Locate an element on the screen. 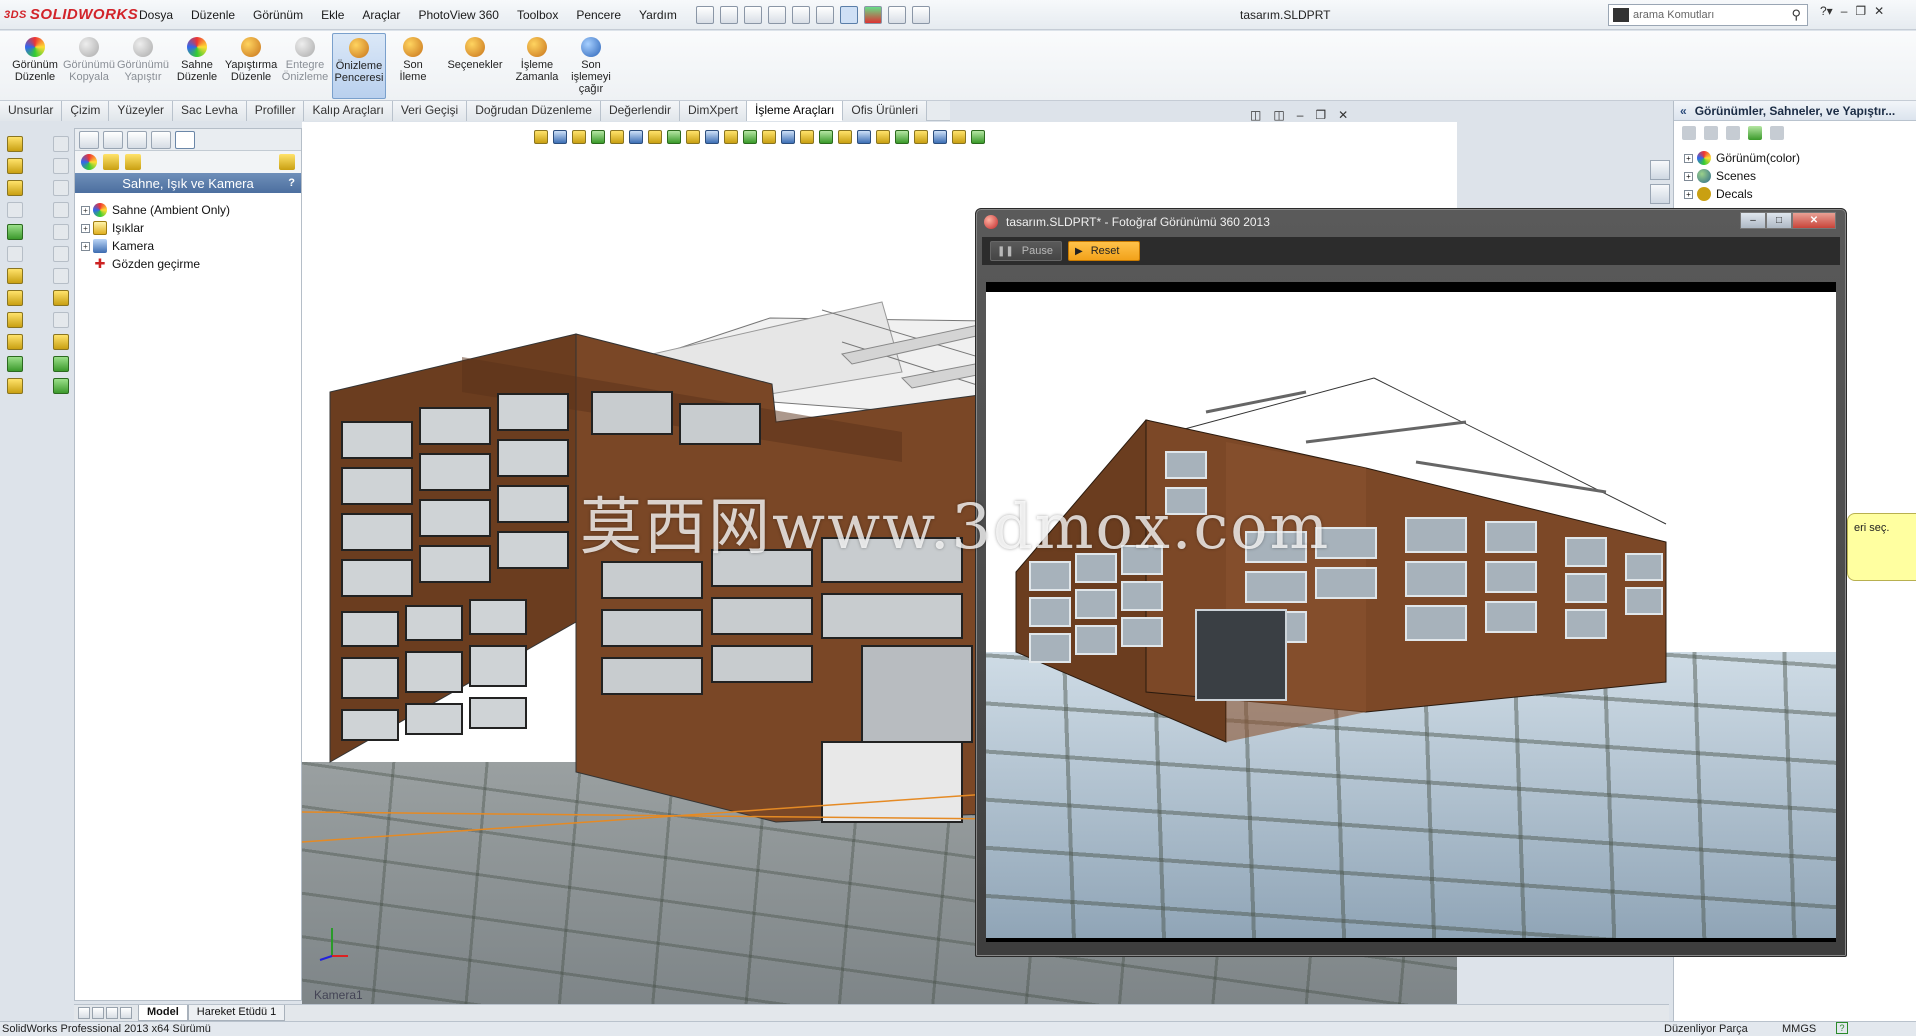  menu-edit: Düzenle is located at coordinates (213, 15).